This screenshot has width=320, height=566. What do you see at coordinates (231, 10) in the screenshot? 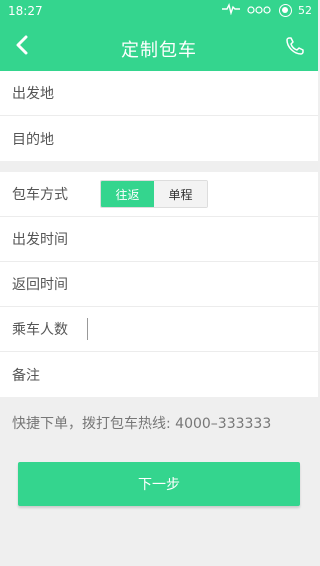
I see `heart-rate-icon` at bounding box center [231, 10].